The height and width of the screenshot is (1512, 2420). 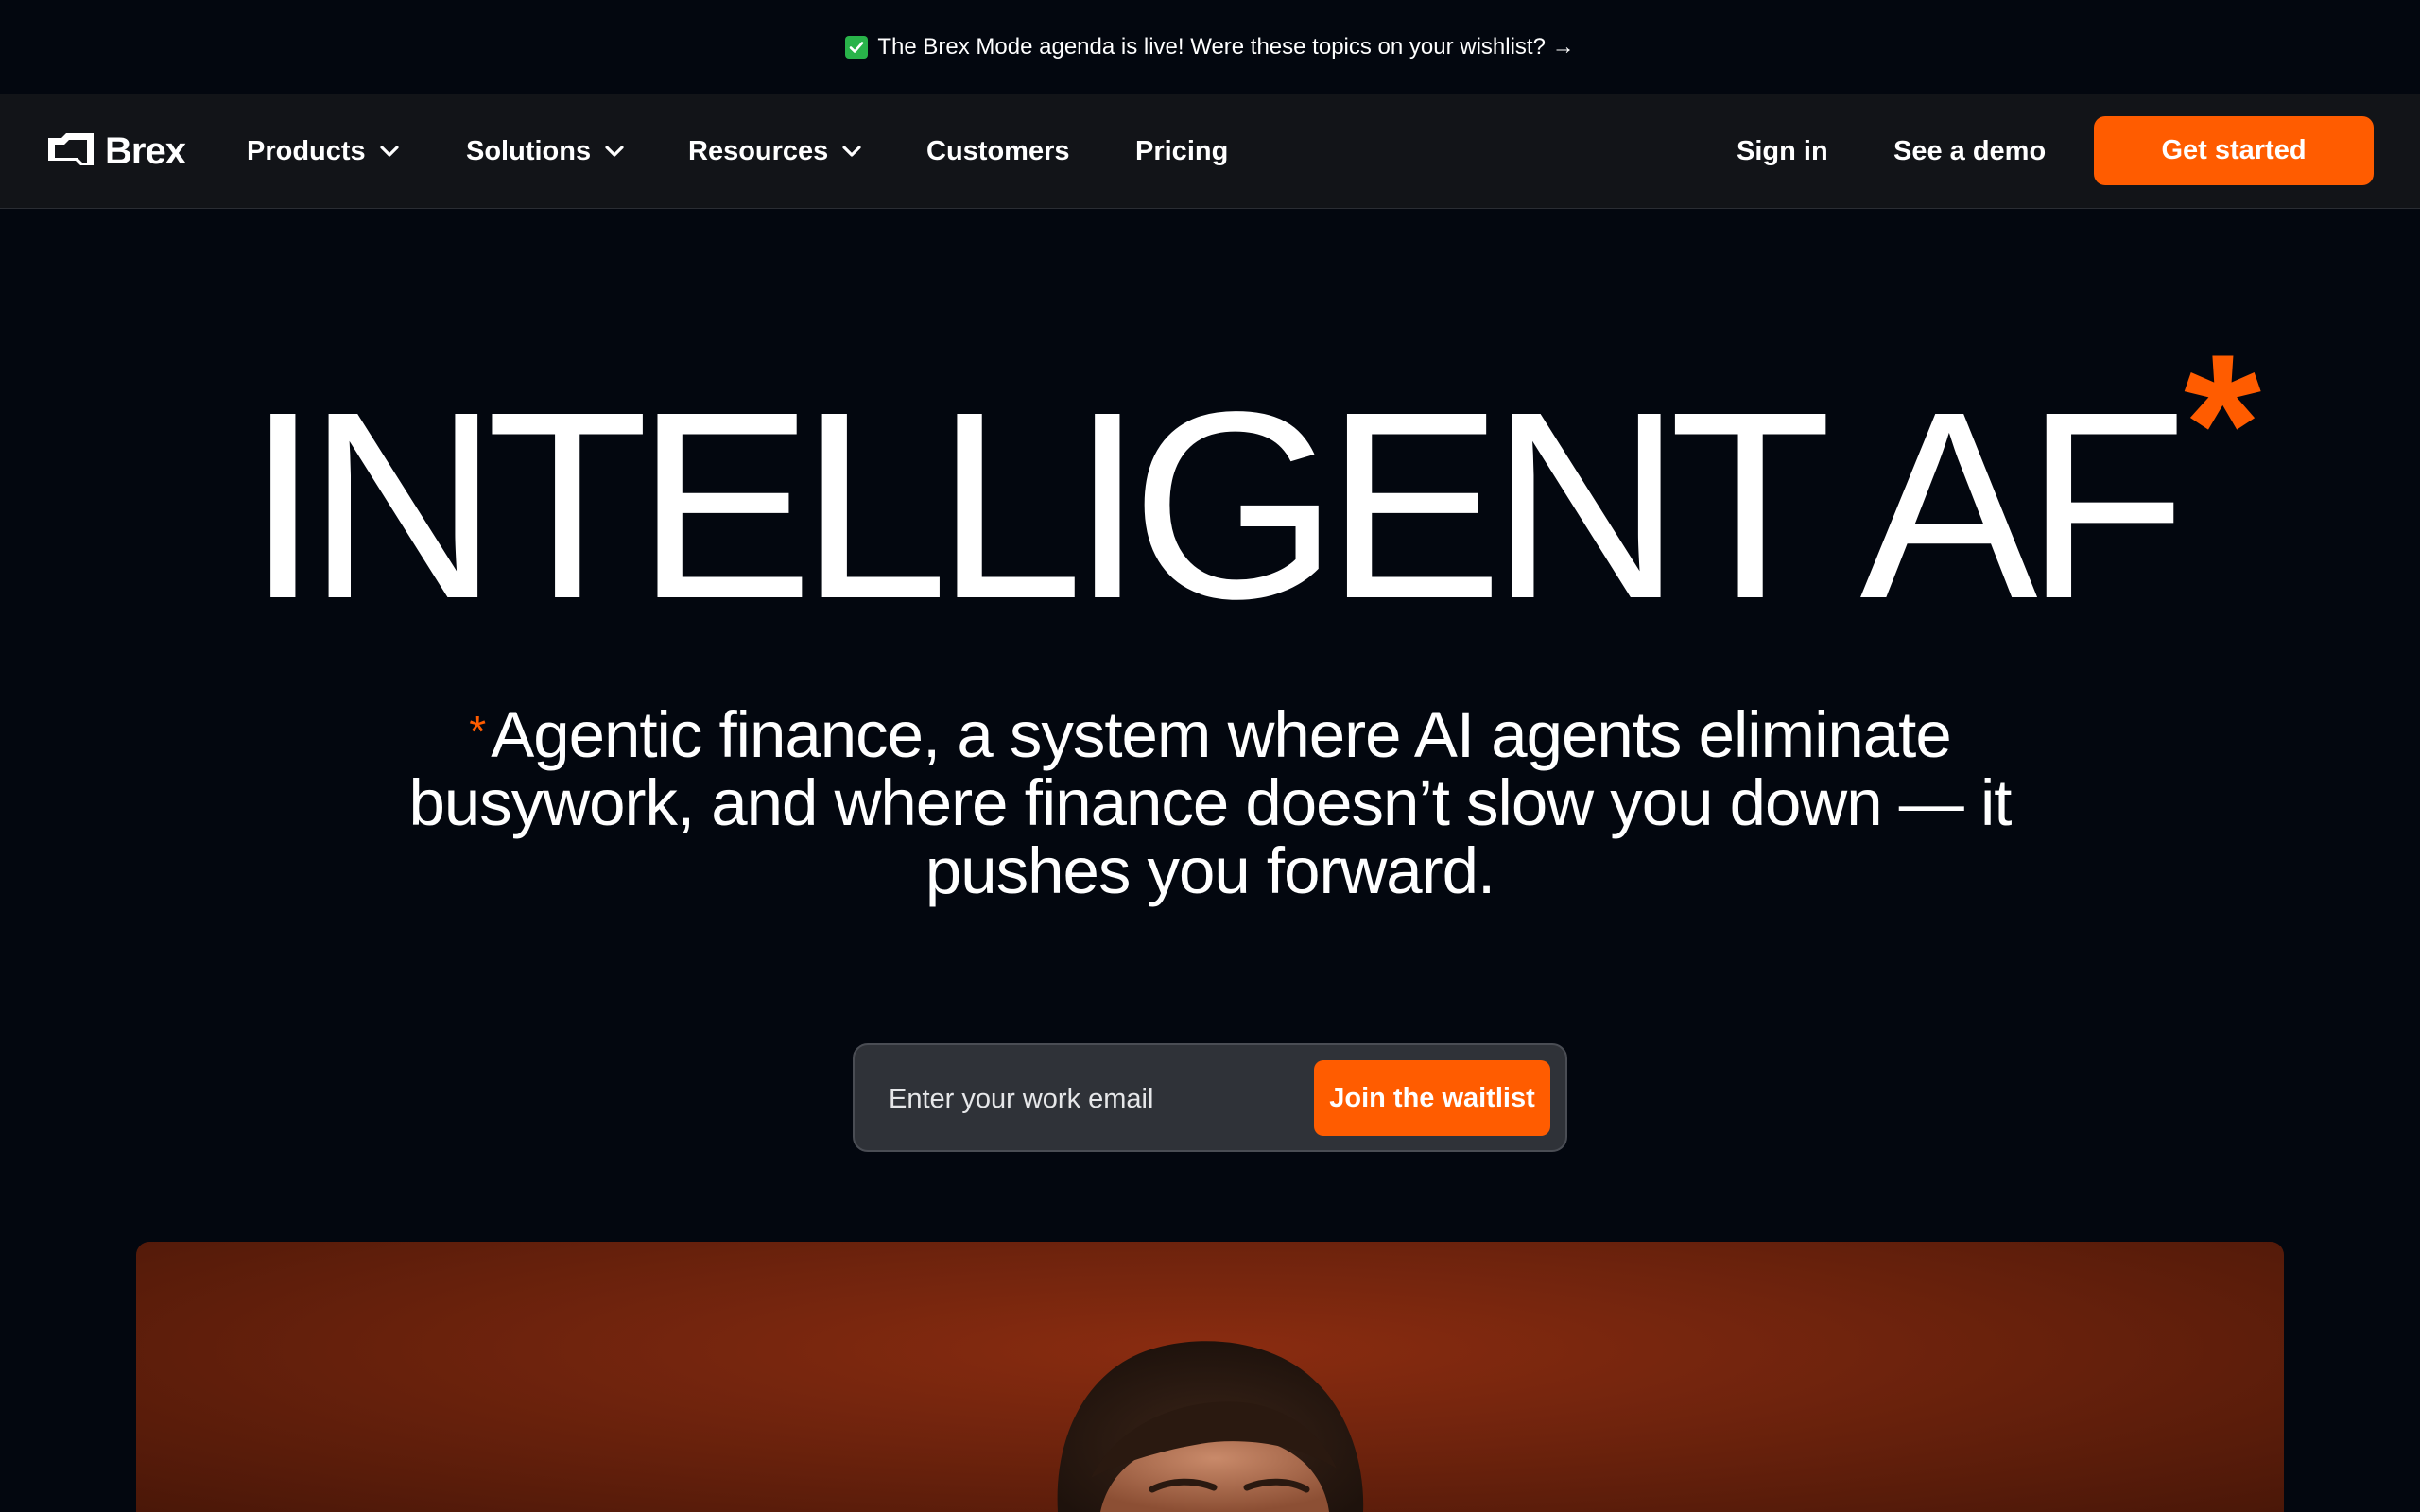 I want to click on waitlist-form: Join the waitlist, so click(x=1210, y=1097).